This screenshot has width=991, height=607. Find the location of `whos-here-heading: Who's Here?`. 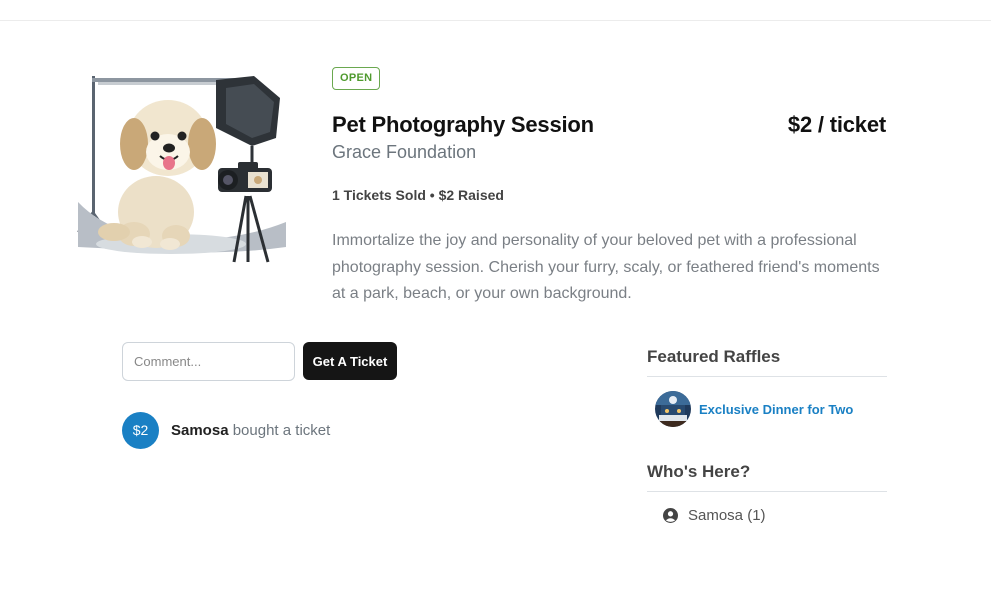

whos-here-heading: Who's Here? is located at coordinates (767, 477).